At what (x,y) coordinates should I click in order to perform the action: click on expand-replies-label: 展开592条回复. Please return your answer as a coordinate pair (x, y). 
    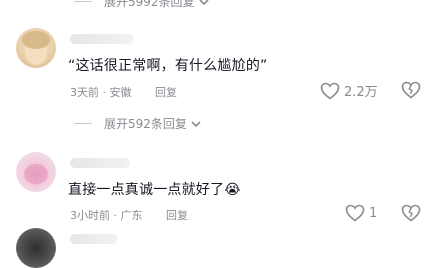
    Looking at the image, I should click on (145, 124).